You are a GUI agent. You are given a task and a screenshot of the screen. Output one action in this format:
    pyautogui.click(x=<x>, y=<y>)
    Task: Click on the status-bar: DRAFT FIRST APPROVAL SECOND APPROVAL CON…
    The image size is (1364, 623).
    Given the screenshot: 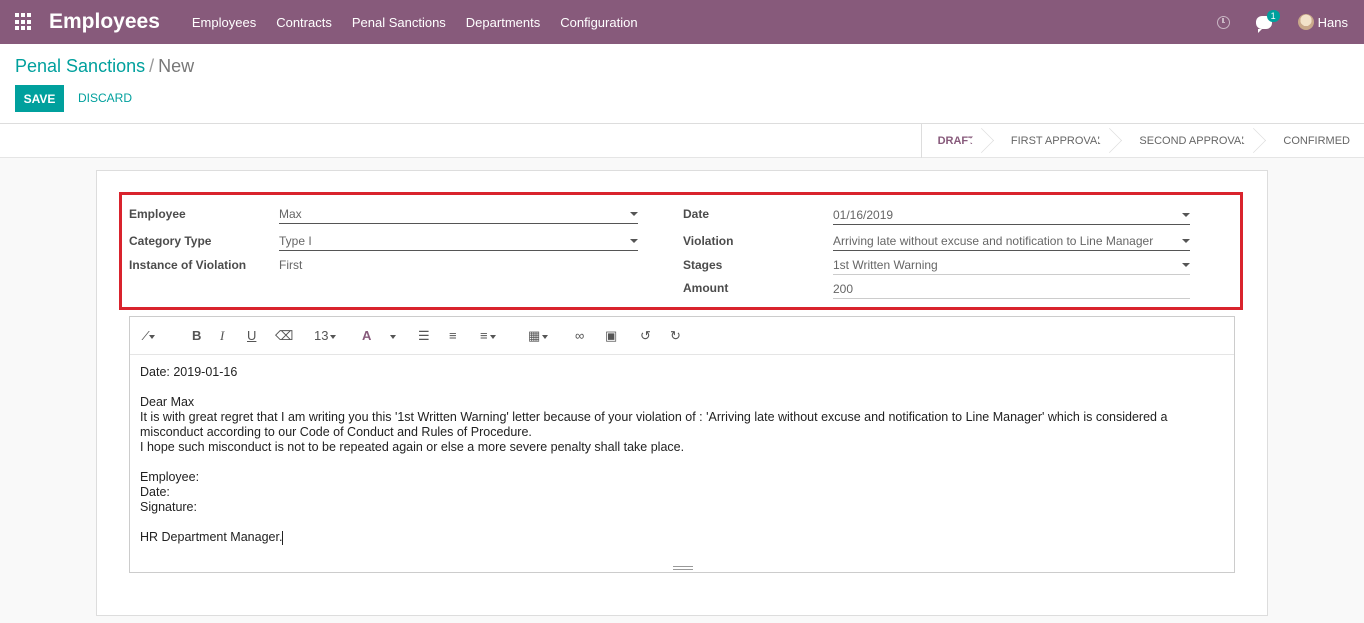 What is the action you would take?
    pyautogui.click(x=682, y=141)
    